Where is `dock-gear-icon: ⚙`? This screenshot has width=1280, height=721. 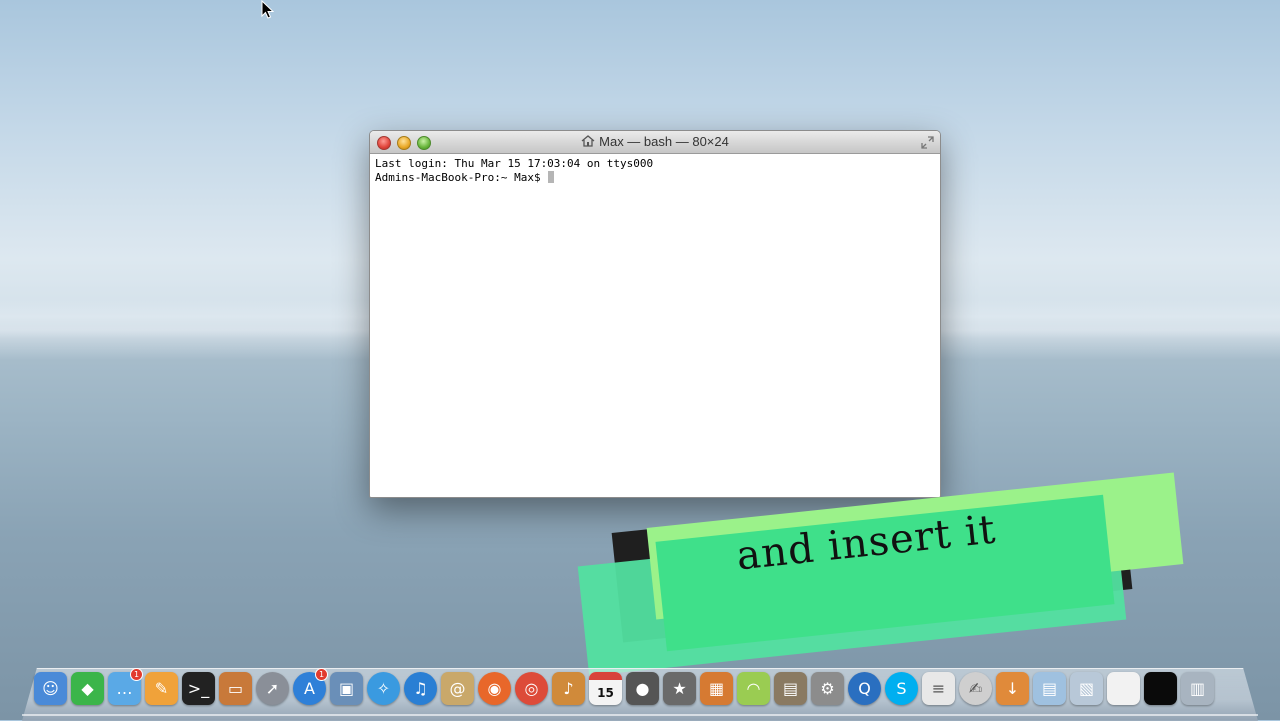 dock-gear-icon: ⚙ is located at coordinates (827, 688).